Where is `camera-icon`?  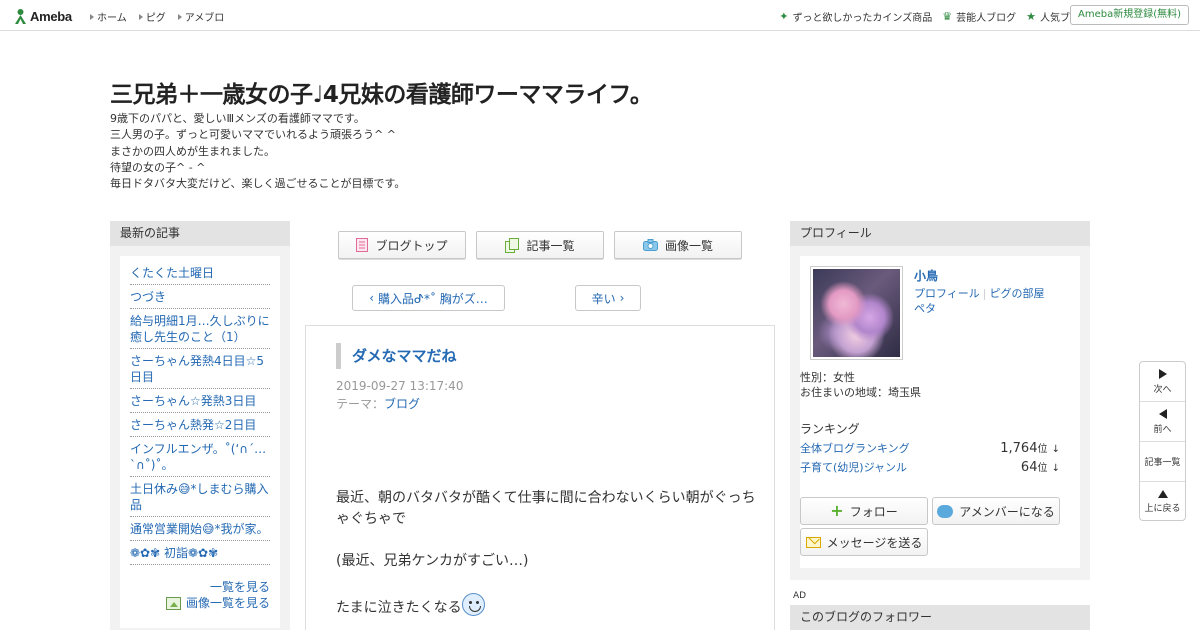
camera-icon is located at coordinates (650, 245).